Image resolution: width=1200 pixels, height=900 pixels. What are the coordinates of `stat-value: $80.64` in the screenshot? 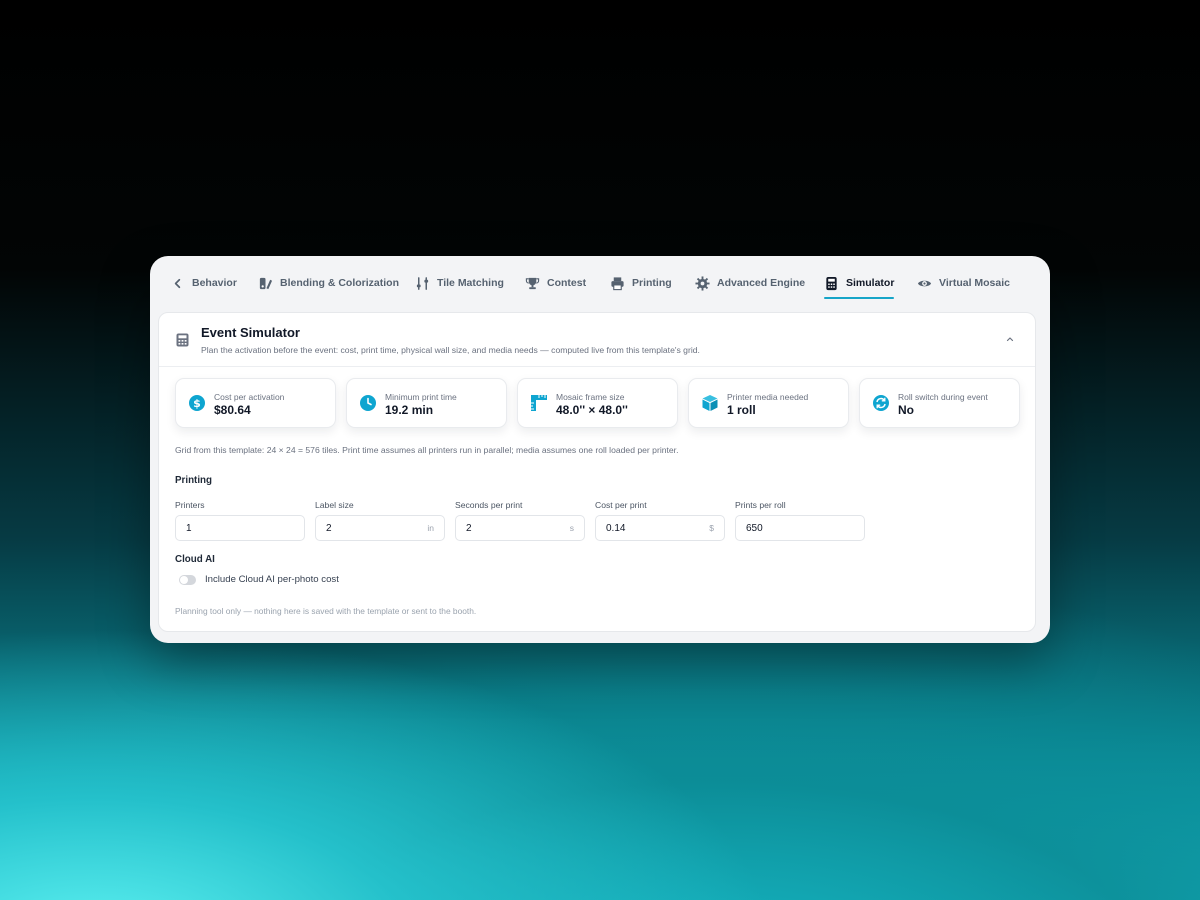 It's located at (232, 410).